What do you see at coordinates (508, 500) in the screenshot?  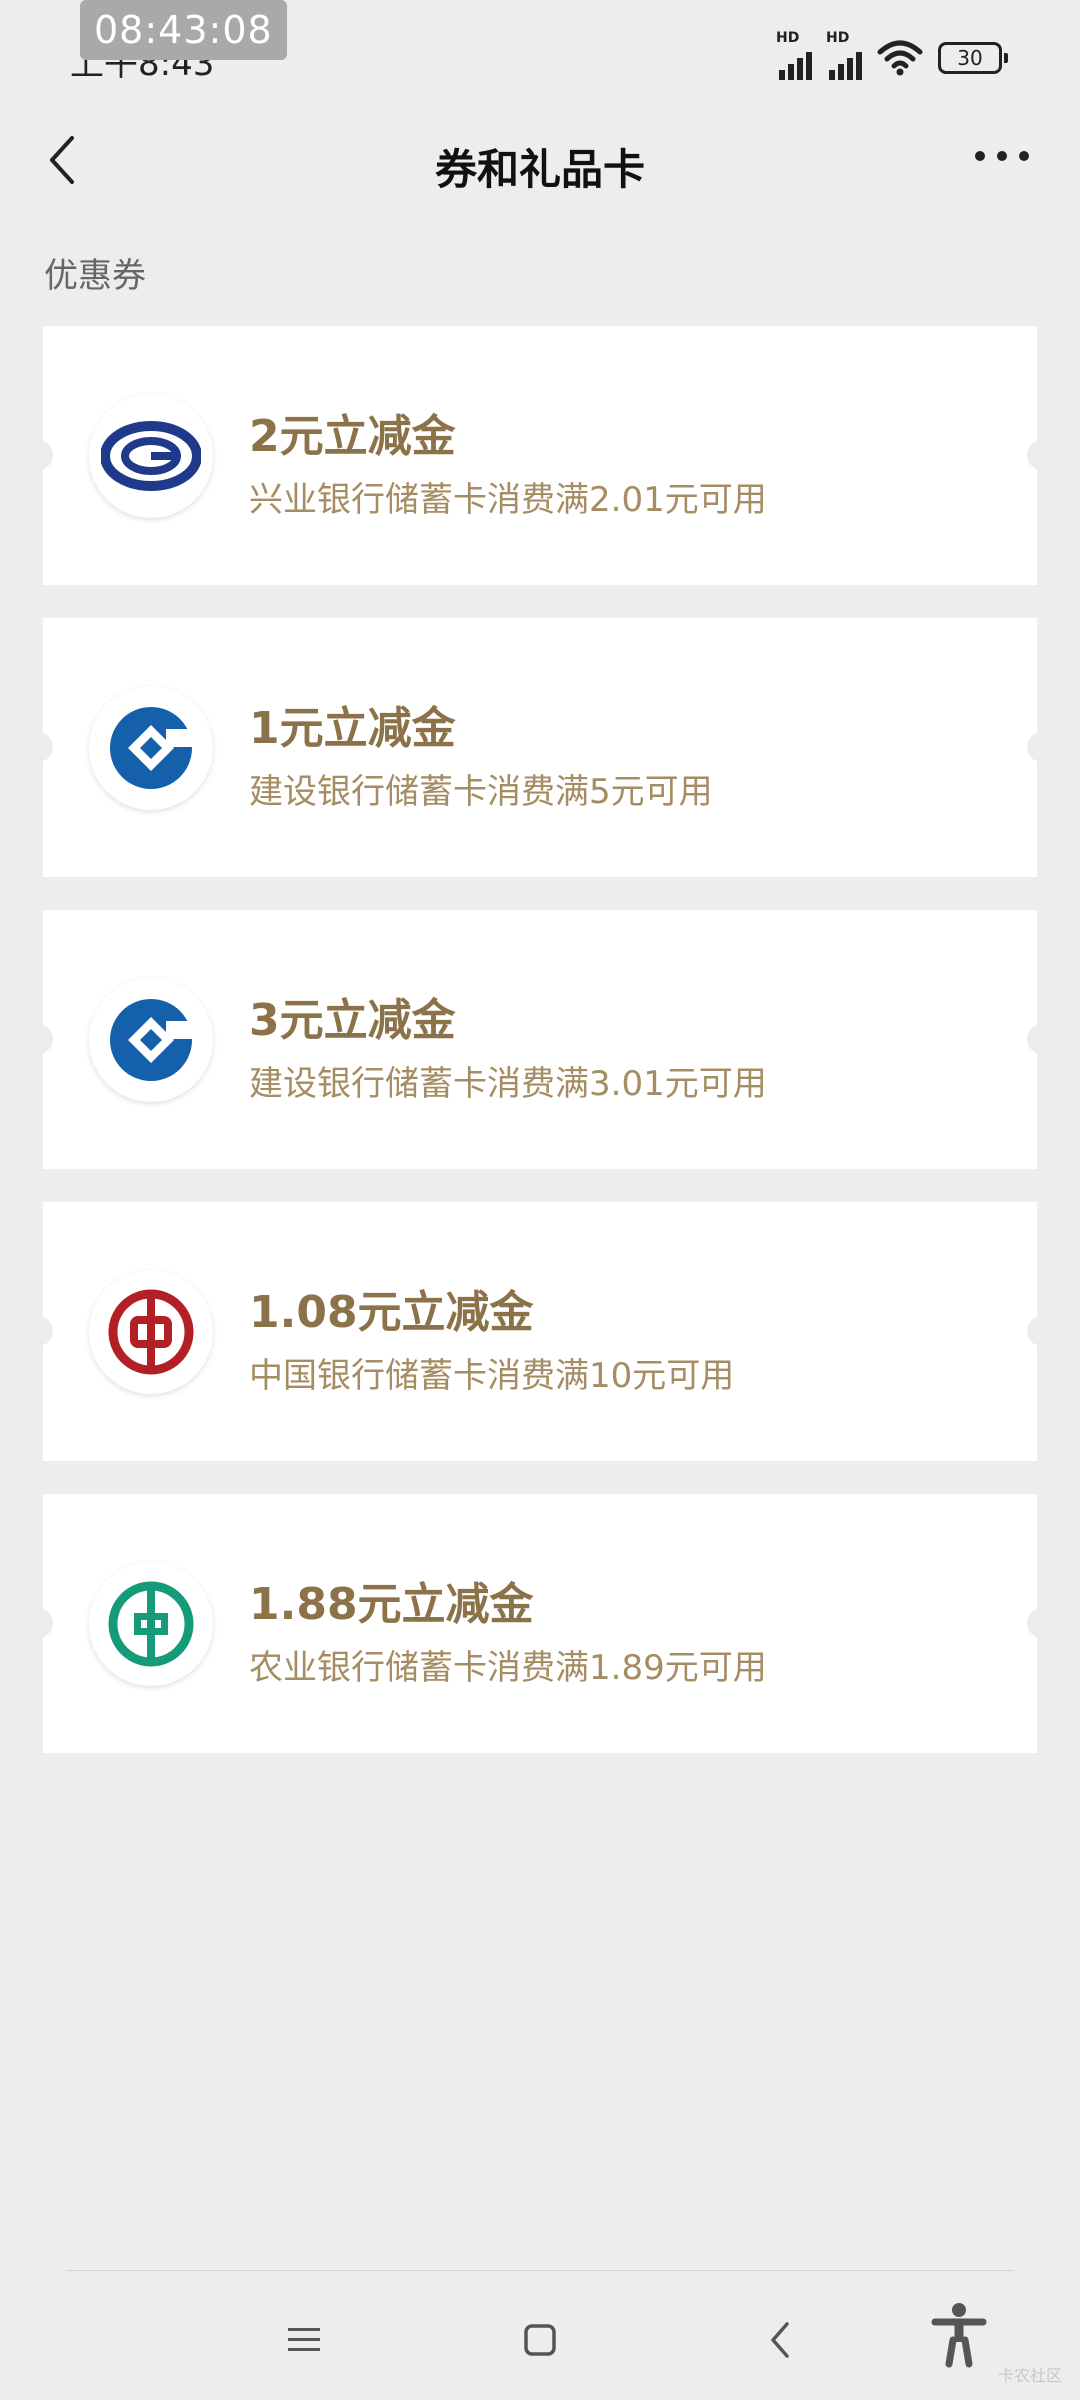 I see `coupon-description: 兴业银行储蓄卡消费满2.01元可用` at bounding box center [508, 500].